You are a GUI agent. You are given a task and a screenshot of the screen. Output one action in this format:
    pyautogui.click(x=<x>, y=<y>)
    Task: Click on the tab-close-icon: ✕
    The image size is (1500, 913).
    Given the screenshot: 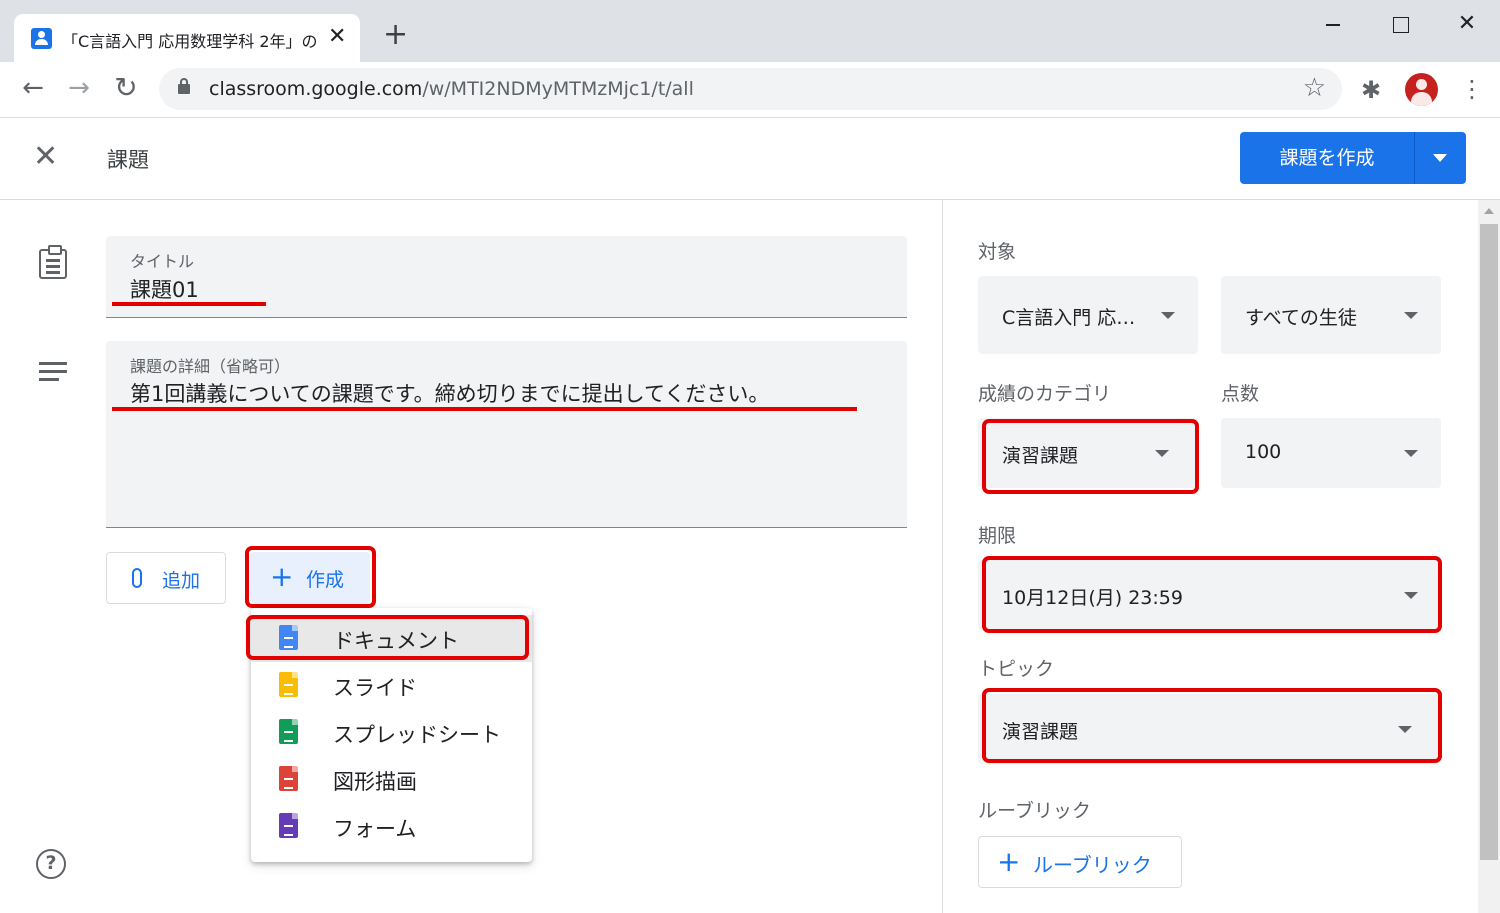 What is the action you would take?
    pyautogui.click(x=337, y=37)
    